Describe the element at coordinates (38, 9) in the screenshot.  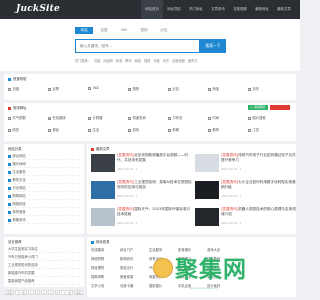
I see `site-logo: JuckSite` at that location.